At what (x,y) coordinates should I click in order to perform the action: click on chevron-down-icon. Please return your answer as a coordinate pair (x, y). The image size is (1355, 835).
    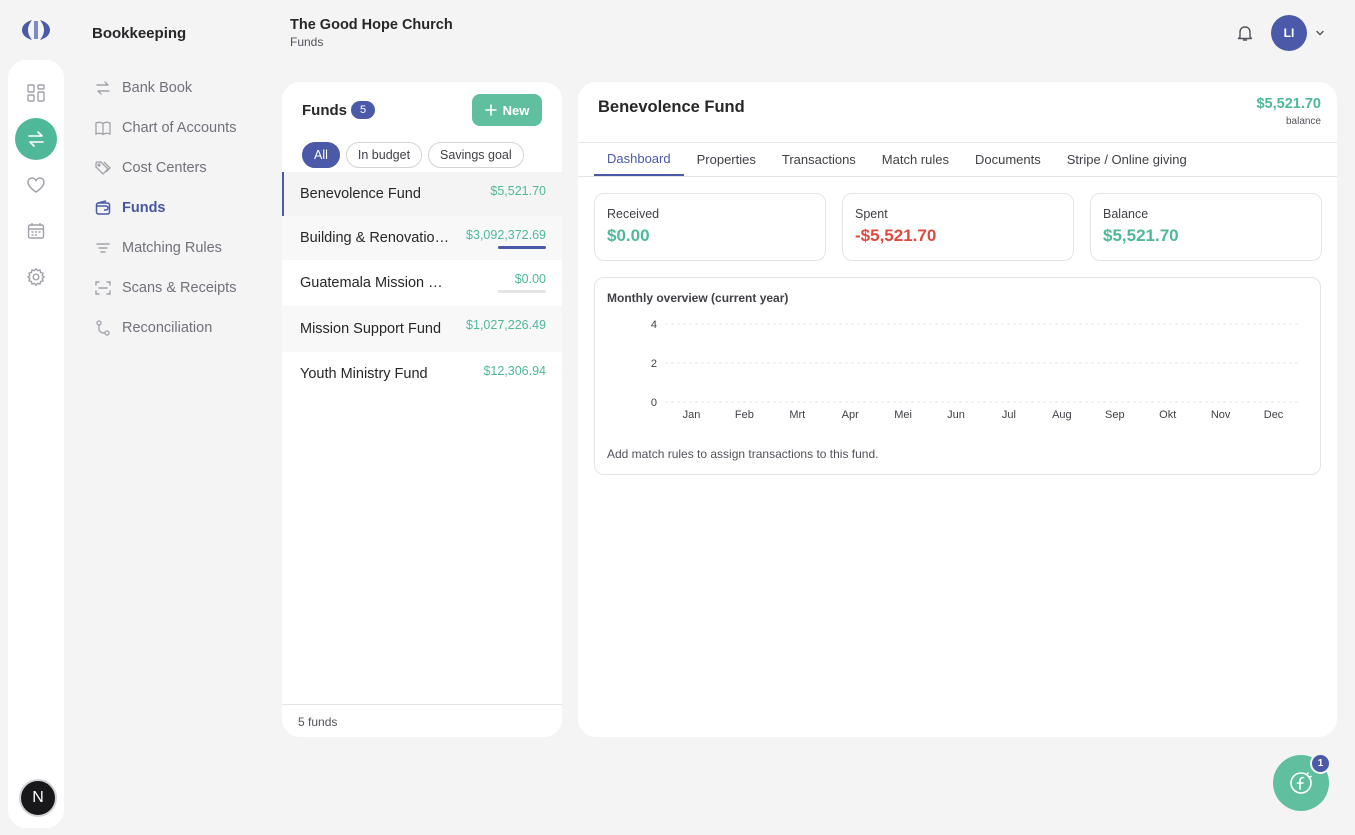
    Looking at the image, I should click on (1320, 33).